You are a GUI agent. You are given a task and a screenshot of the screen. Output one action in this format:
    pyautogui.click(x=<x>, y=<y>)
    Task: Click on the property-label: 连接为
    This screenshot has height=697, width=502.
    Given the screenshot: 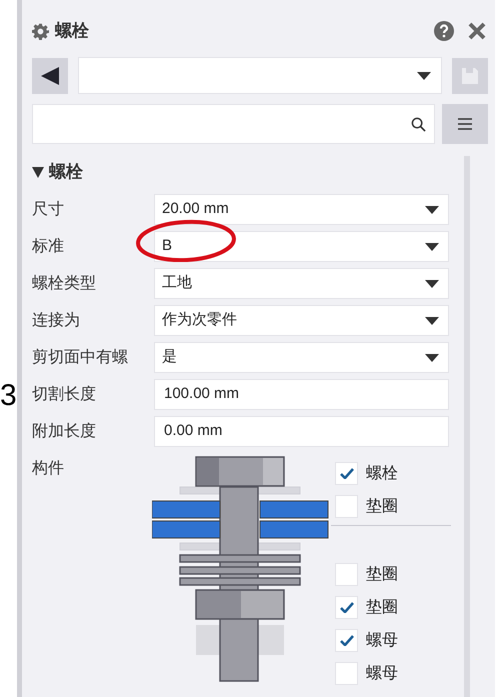 What is the action you would take?
    pyautogui.click(x=56, y=320)
    